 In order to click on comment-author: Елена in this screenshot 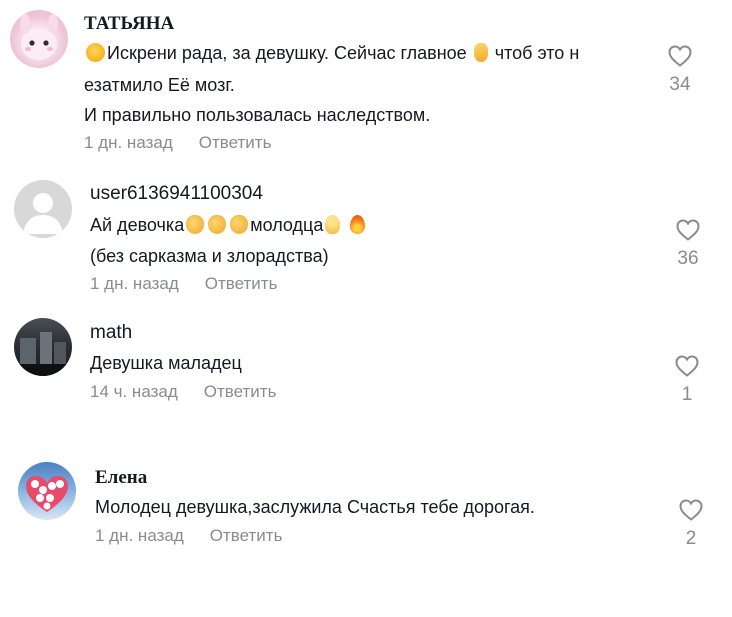, I will do `click(121, 478)`.